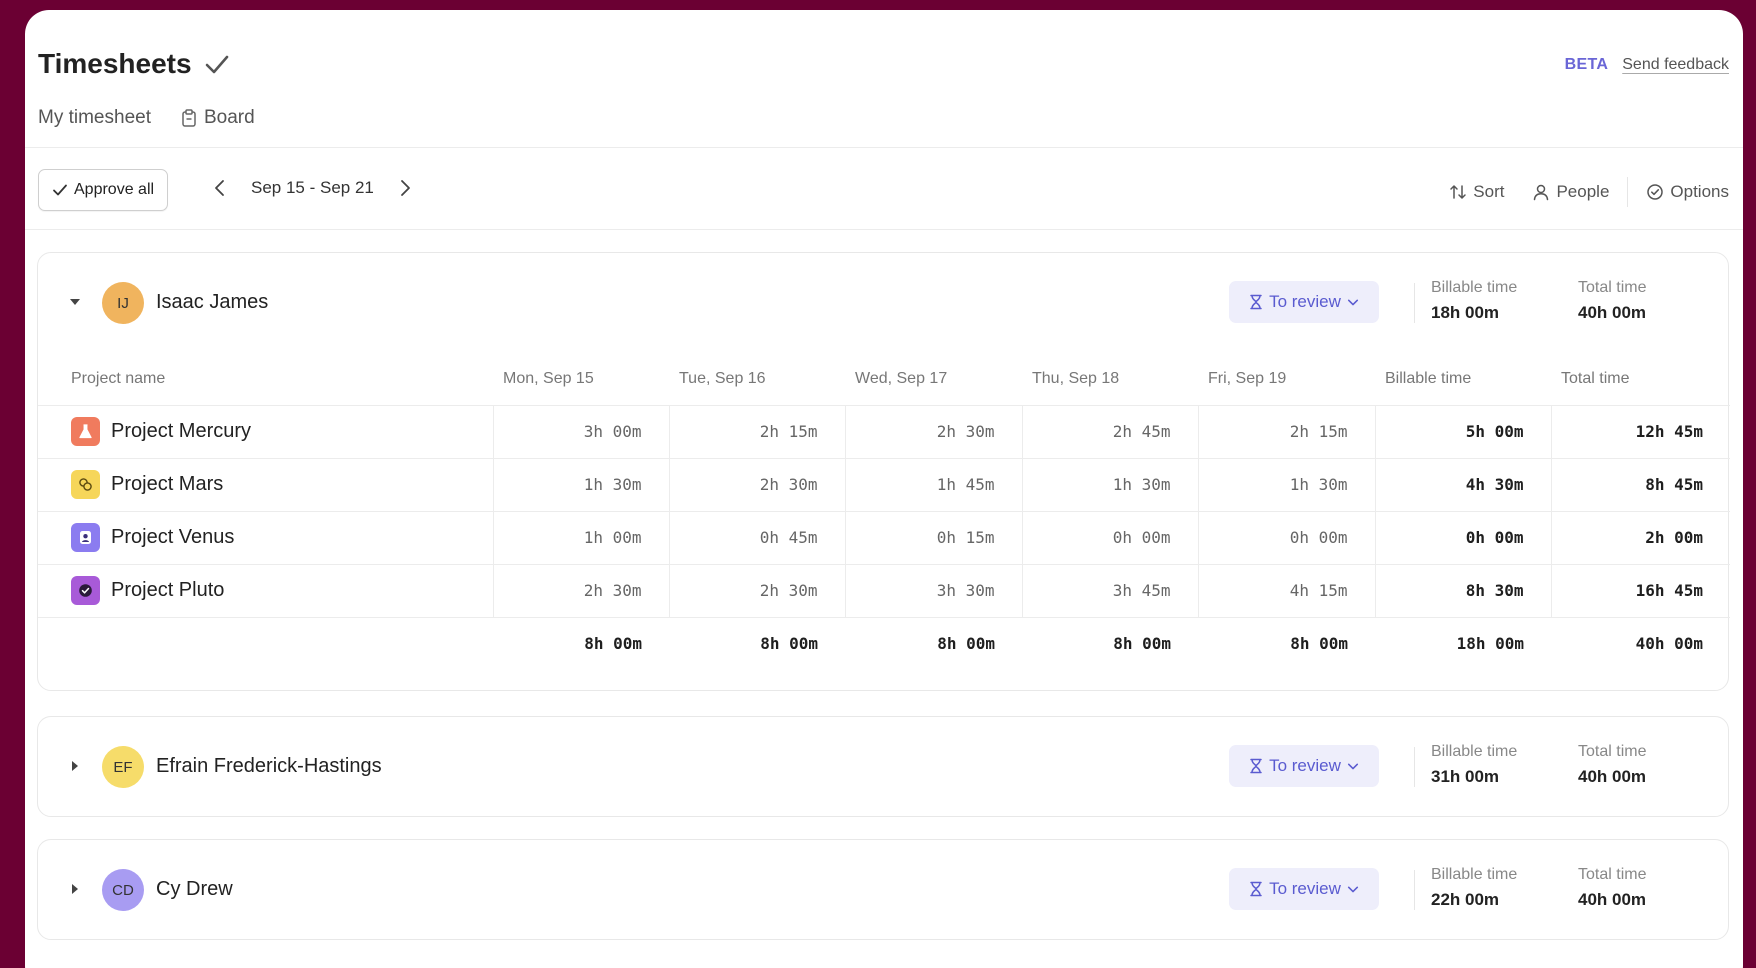 The height and width of the screenshot is (968, 1756). What do you see at coordinates (580, 431) in the screenshot?
I see `time-cell: 3h 00m` at bounding box center [580, 431].